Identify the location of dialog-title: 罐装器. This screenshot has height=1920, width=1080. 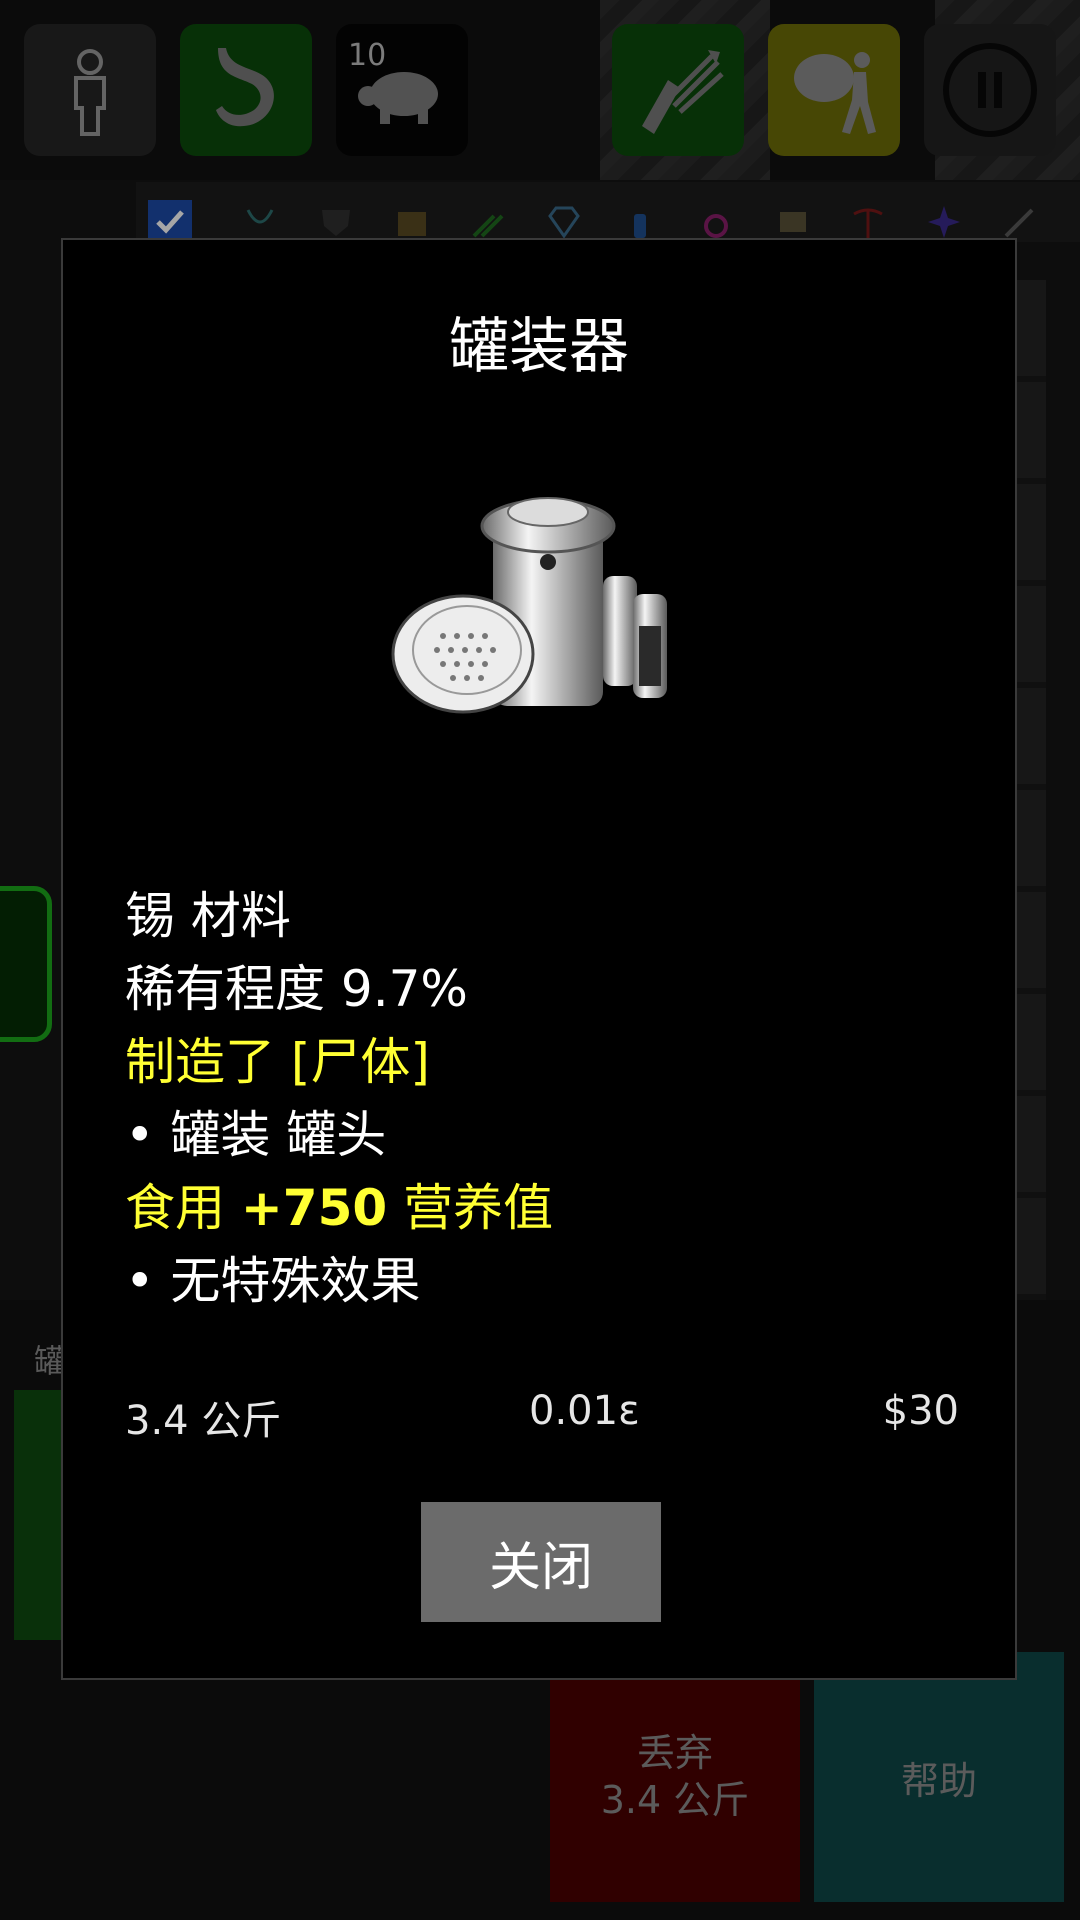
(539, 347).